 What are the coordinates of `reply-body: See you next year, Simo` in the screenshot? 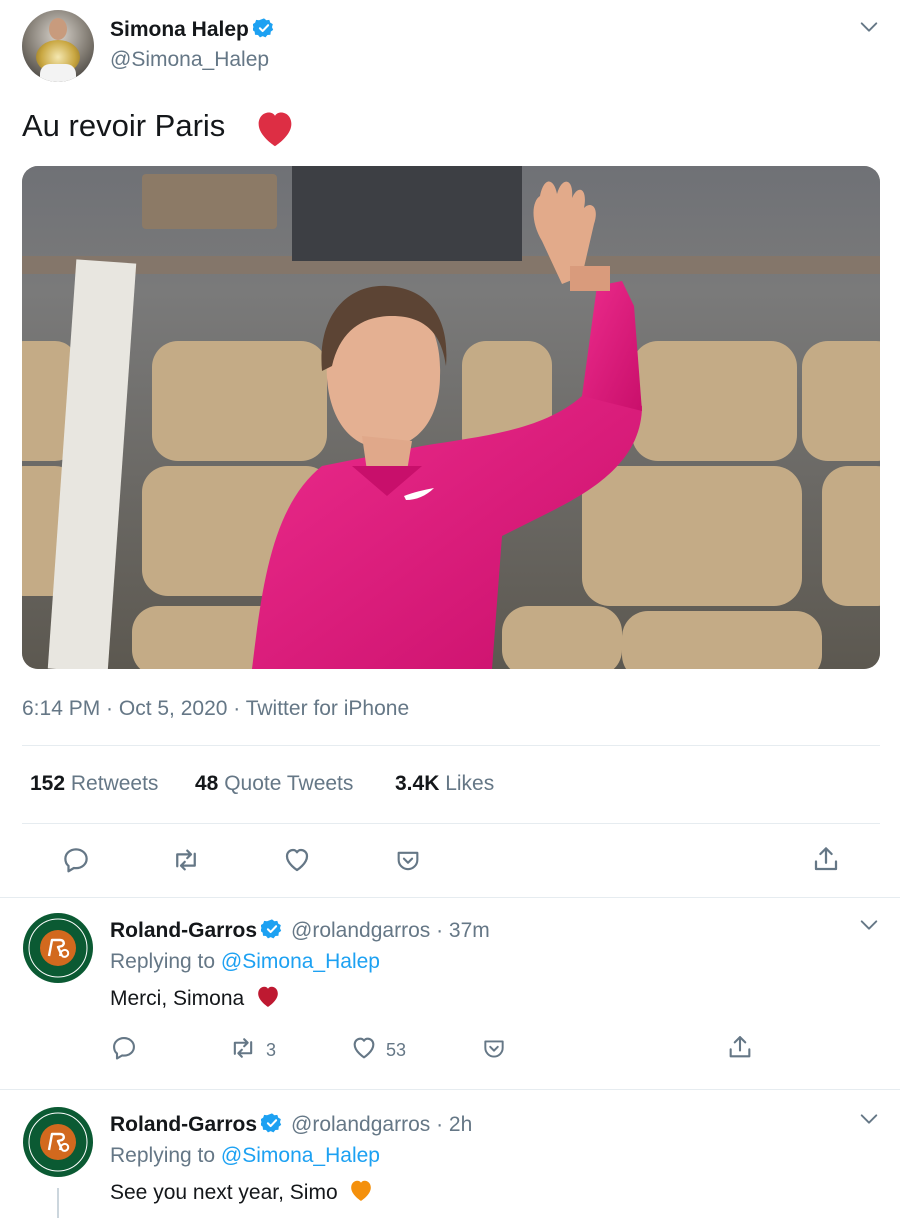 It's located at (242, 1193).